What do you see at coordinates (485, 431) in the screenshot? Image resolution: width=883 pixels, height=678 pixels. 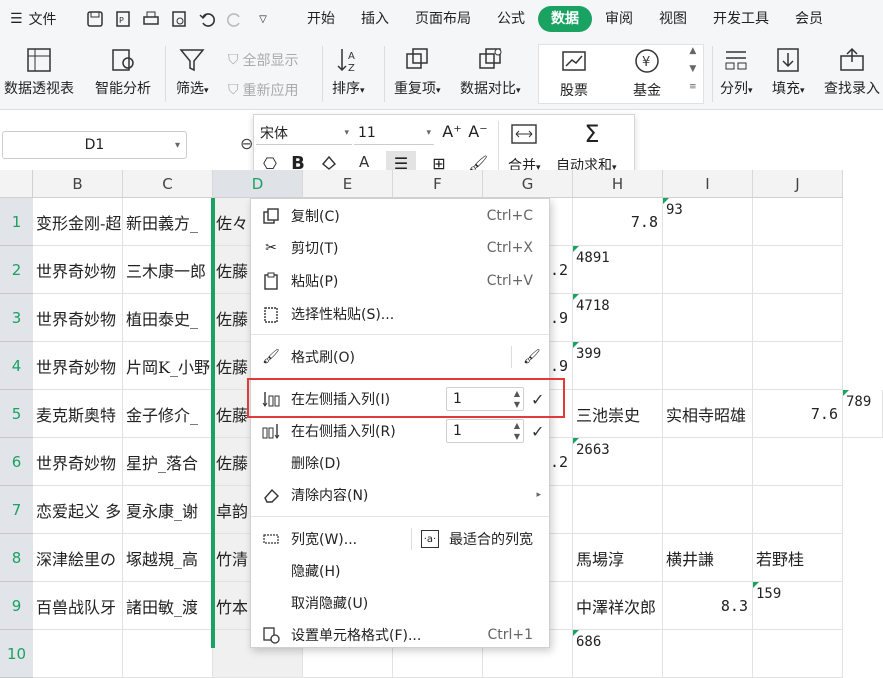 I see `insert-right-count-input: 1 ▲ ▼` at bounding box center [485, 431].